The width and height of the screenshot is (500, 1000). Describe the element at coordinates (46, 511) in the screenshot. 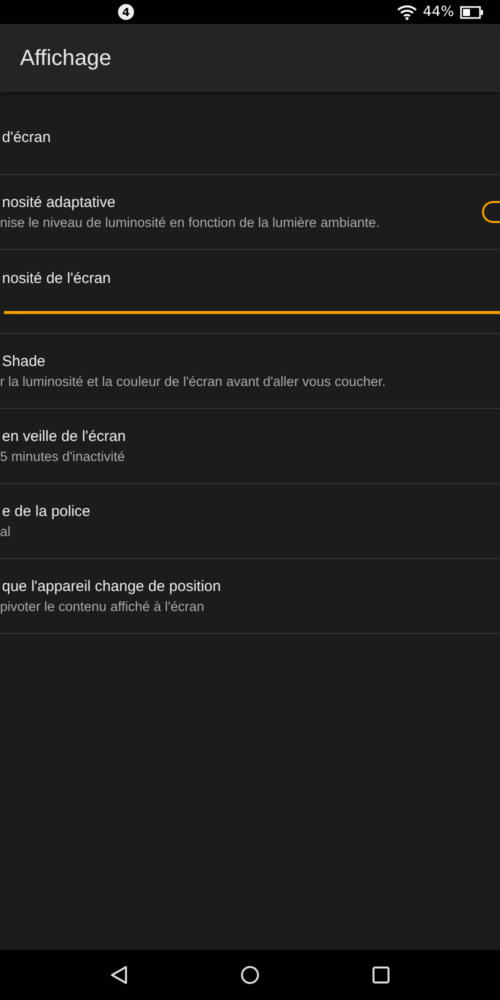

I see `setting-title: e de la police` at that location.